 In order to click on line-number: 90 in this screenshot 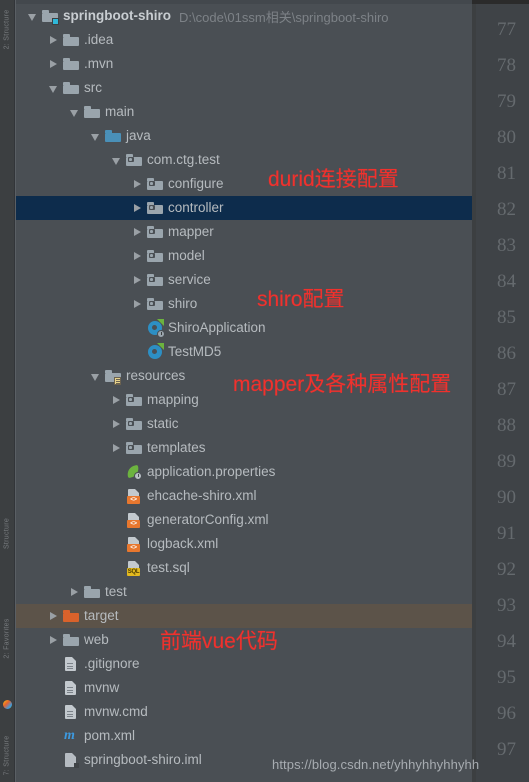, I will do `click(506, 497)`.